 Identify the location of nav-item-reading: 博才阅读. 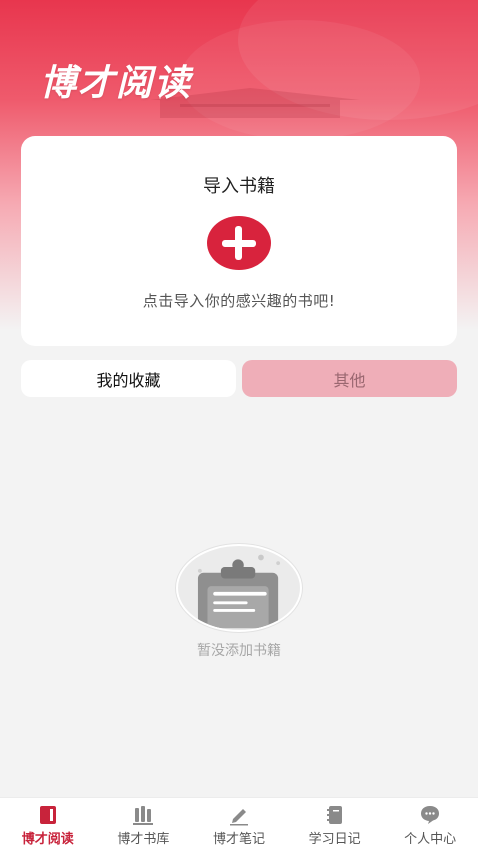
(48, 824).